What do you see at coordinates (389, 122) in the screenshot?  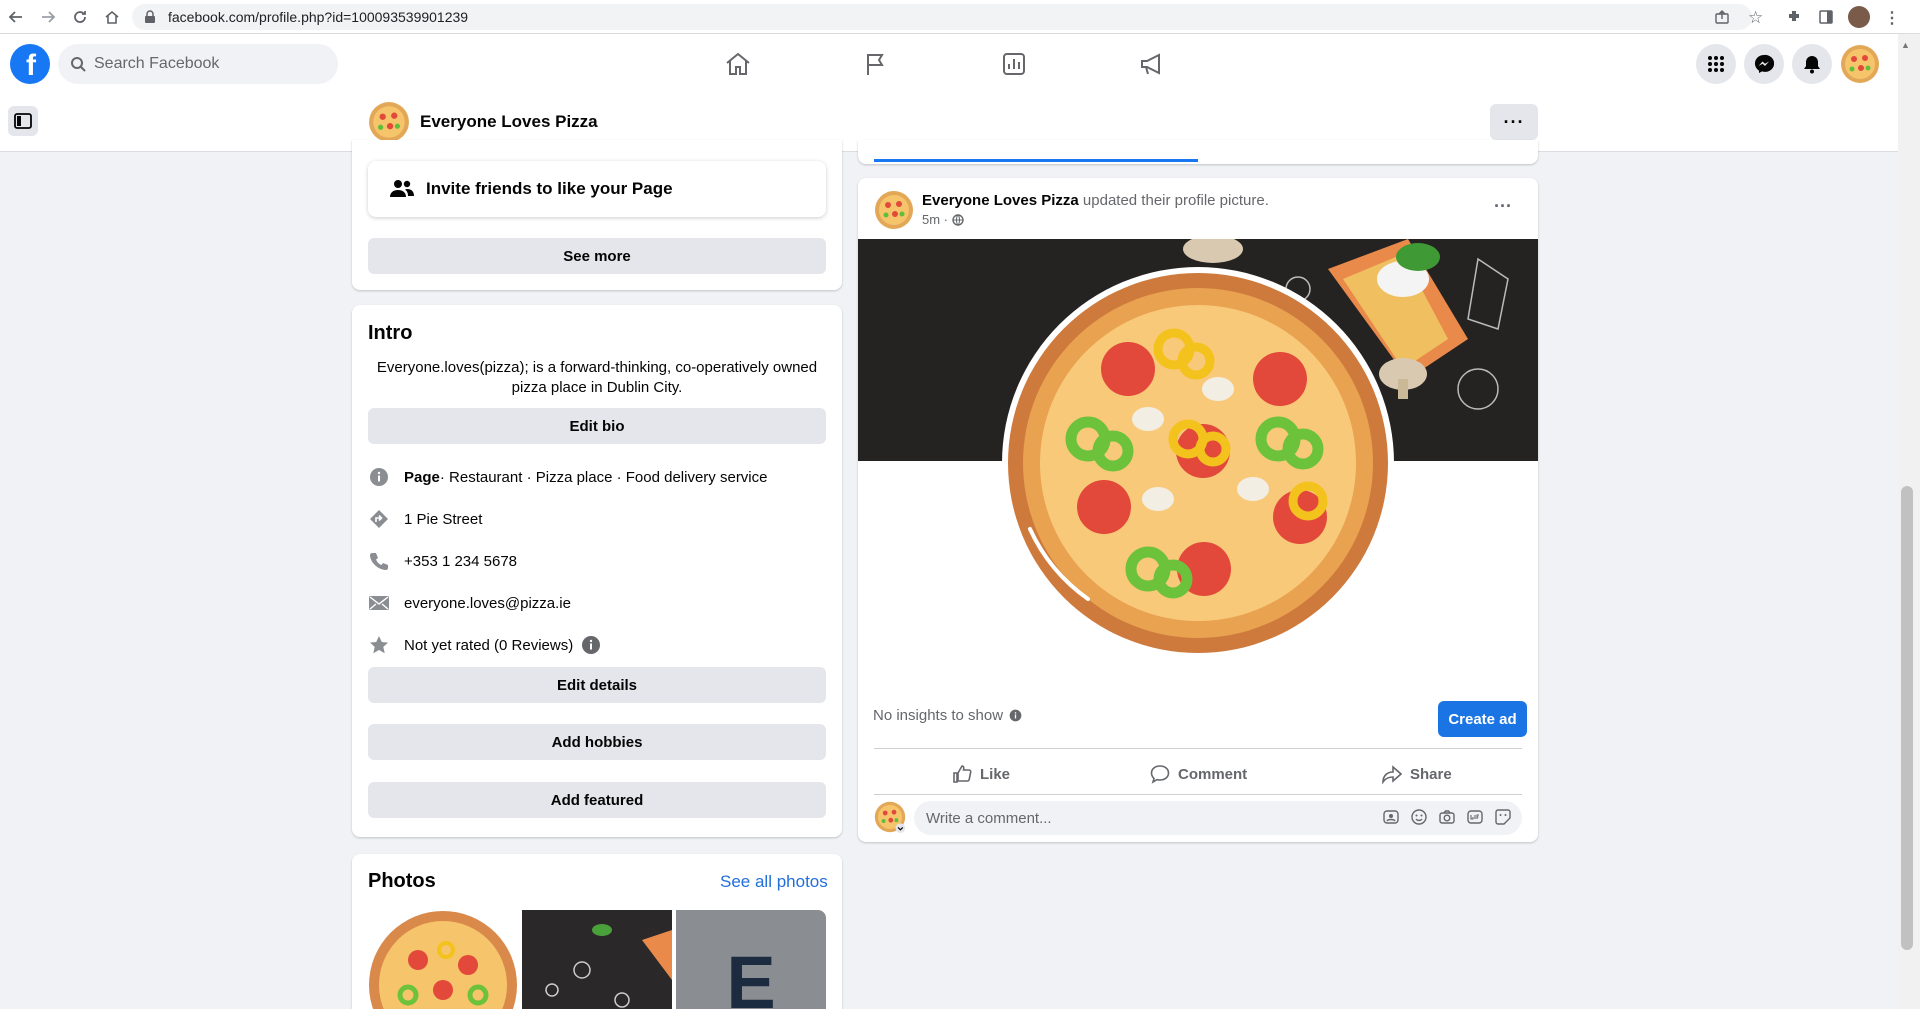 I see `page-avatar` at bounding box center [389, 122].